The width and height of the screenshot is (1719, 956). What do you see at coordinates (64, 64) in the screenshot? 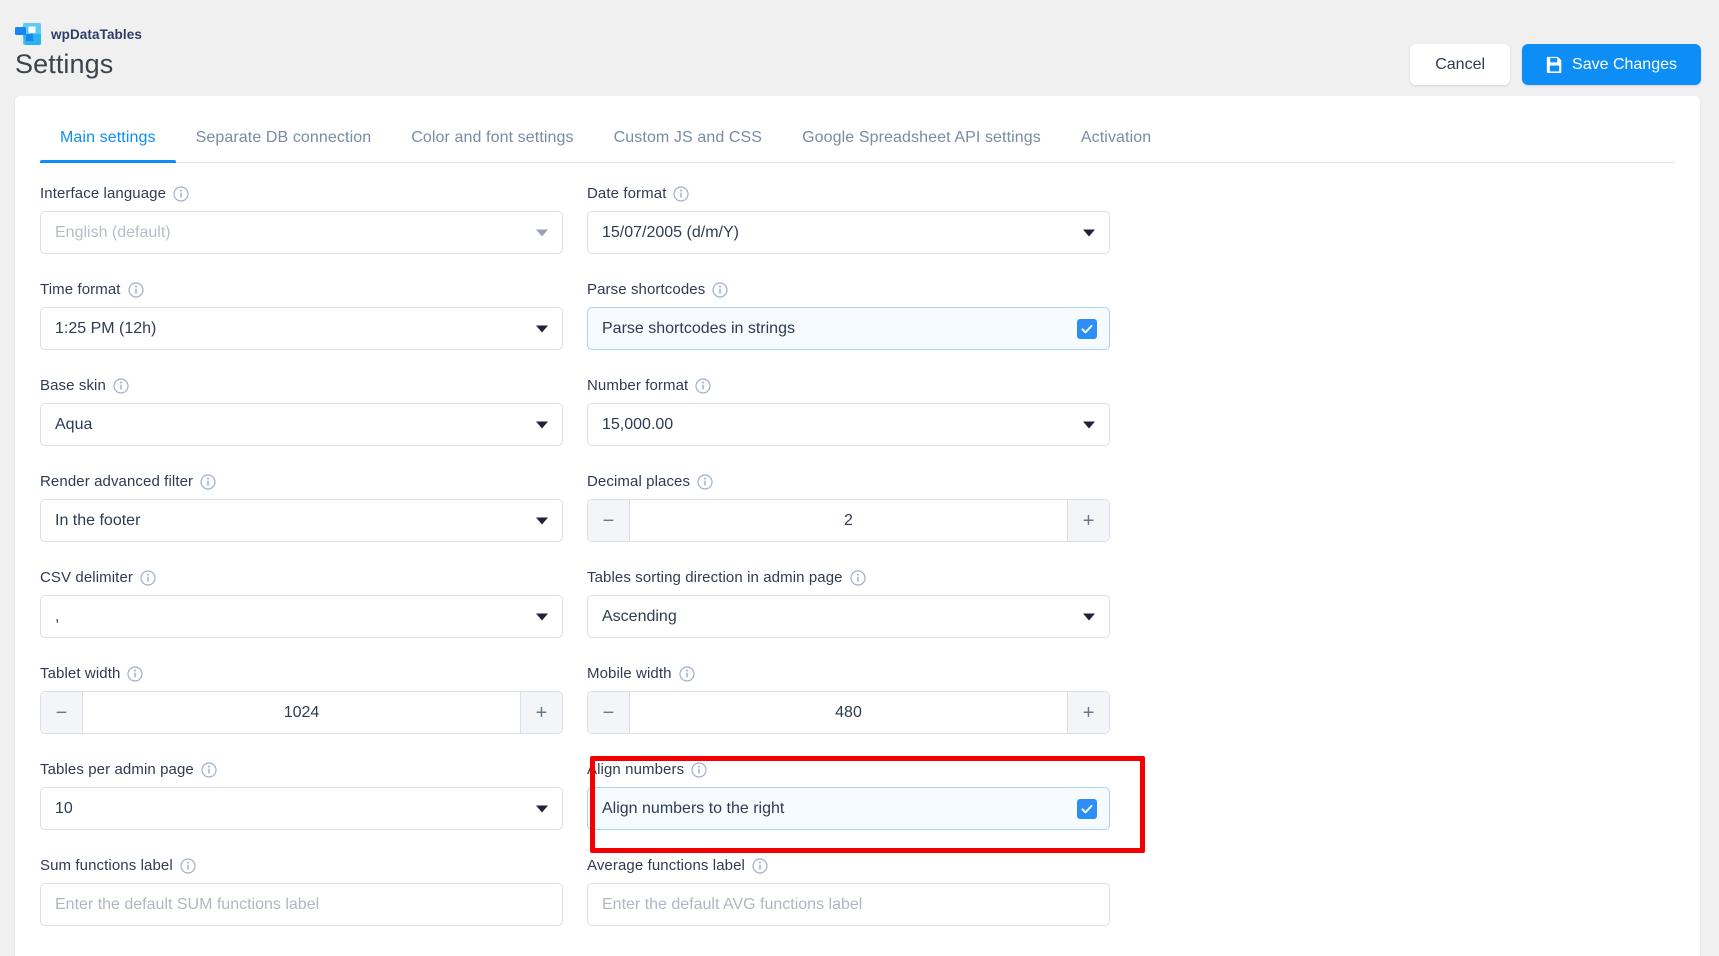
I see `page-title: Settings` at bounding box center [64, 64].